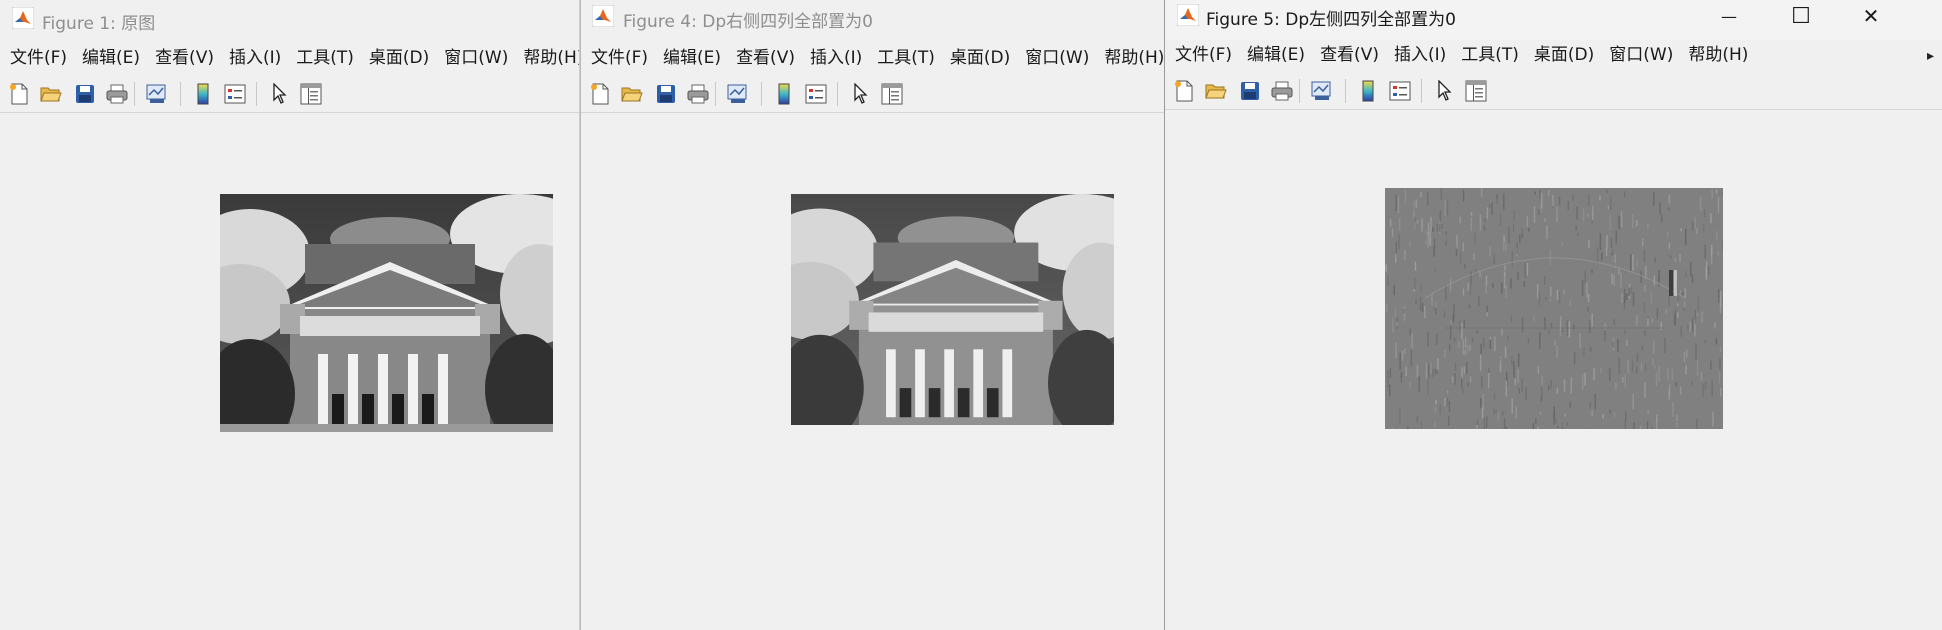  What do you see at coordinates (748, 22) in the screenshot?
I see `window-title: Figure 4: Dp右侧四列全部置为0` at bounding box center [748, 22].